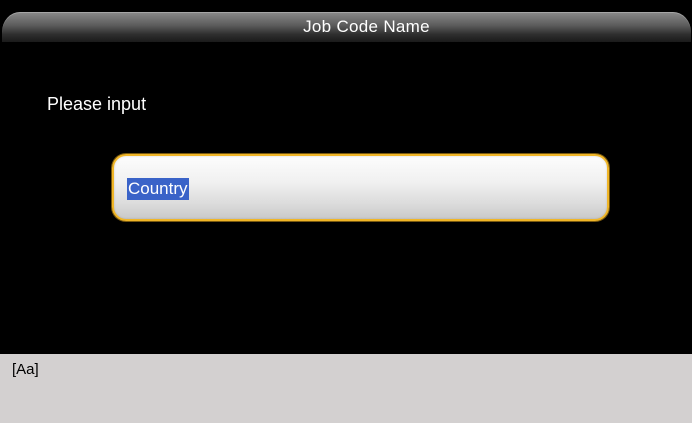 The image size is (692, 423). Describe the element at coordinates (366, 26) in the screenshot. I see `page-title: Job Code Name` at that location.